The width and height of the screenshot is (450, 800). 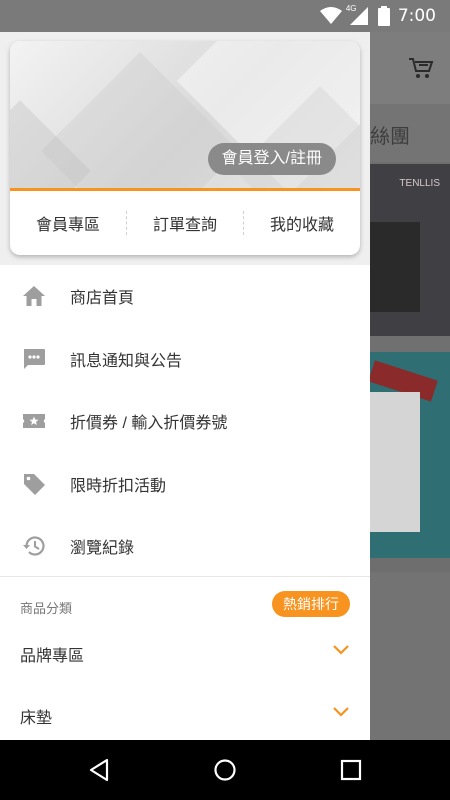 I want to click on background-fan-strip: 絲團, so click(x=410, y=133).